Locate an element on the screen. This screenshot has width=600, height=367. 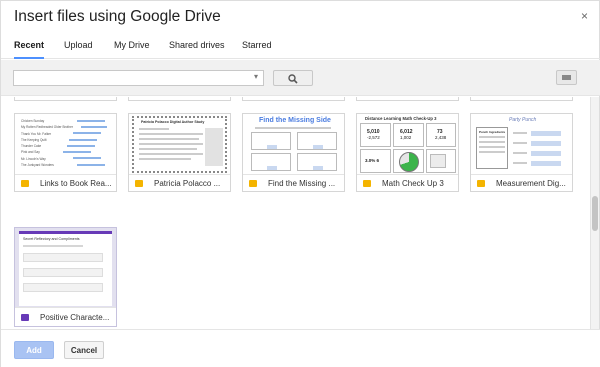
thumb-title: Find the Missing Side is located at coordinates (295, 120).